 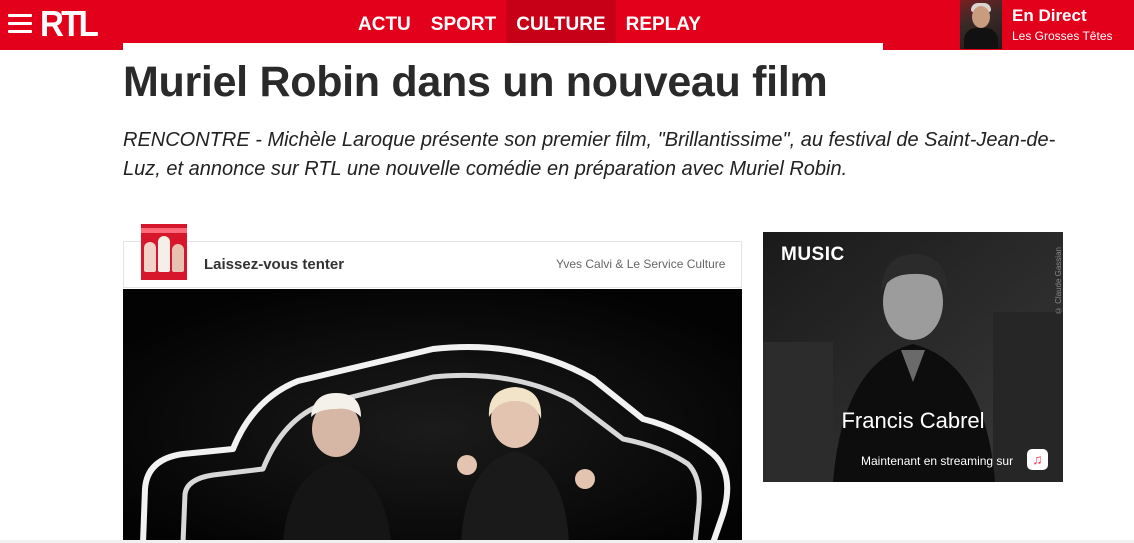 What do you see at coordinates (641, 264) in the screenshot?
I see `podcast-host: Yves Calvi & Le Service Culture` at bounding box center [641, 264].